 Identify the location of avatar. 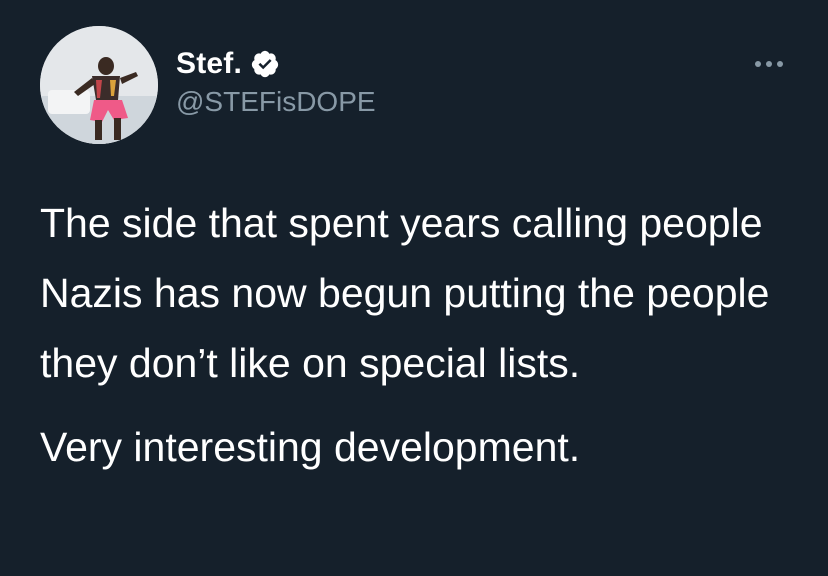
(99, 85).